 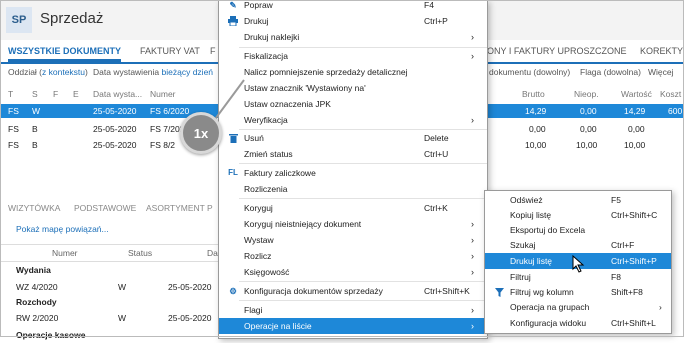 I want to click on col-header-date: Da, so click(x=212, y=253).